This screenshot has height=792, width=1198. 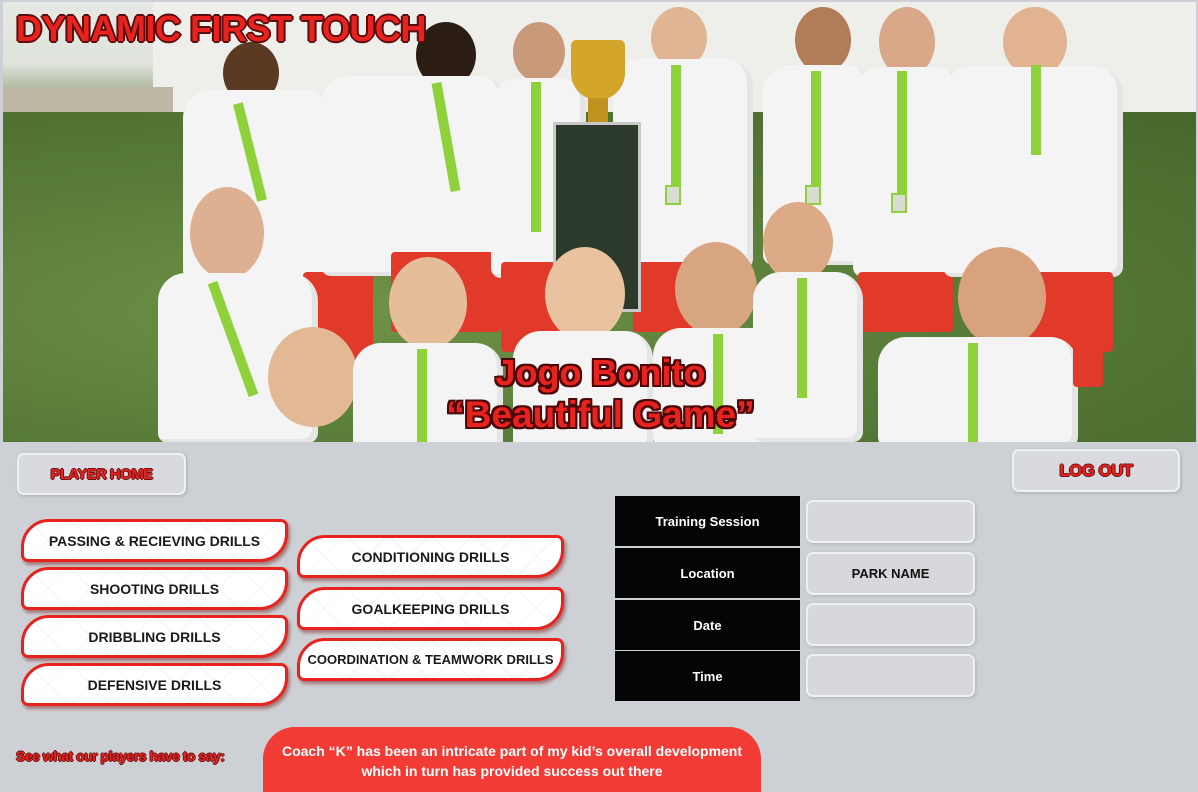 I want to click on slogan-line-2: “Beautiful Game”, so click(x=600, y=414).